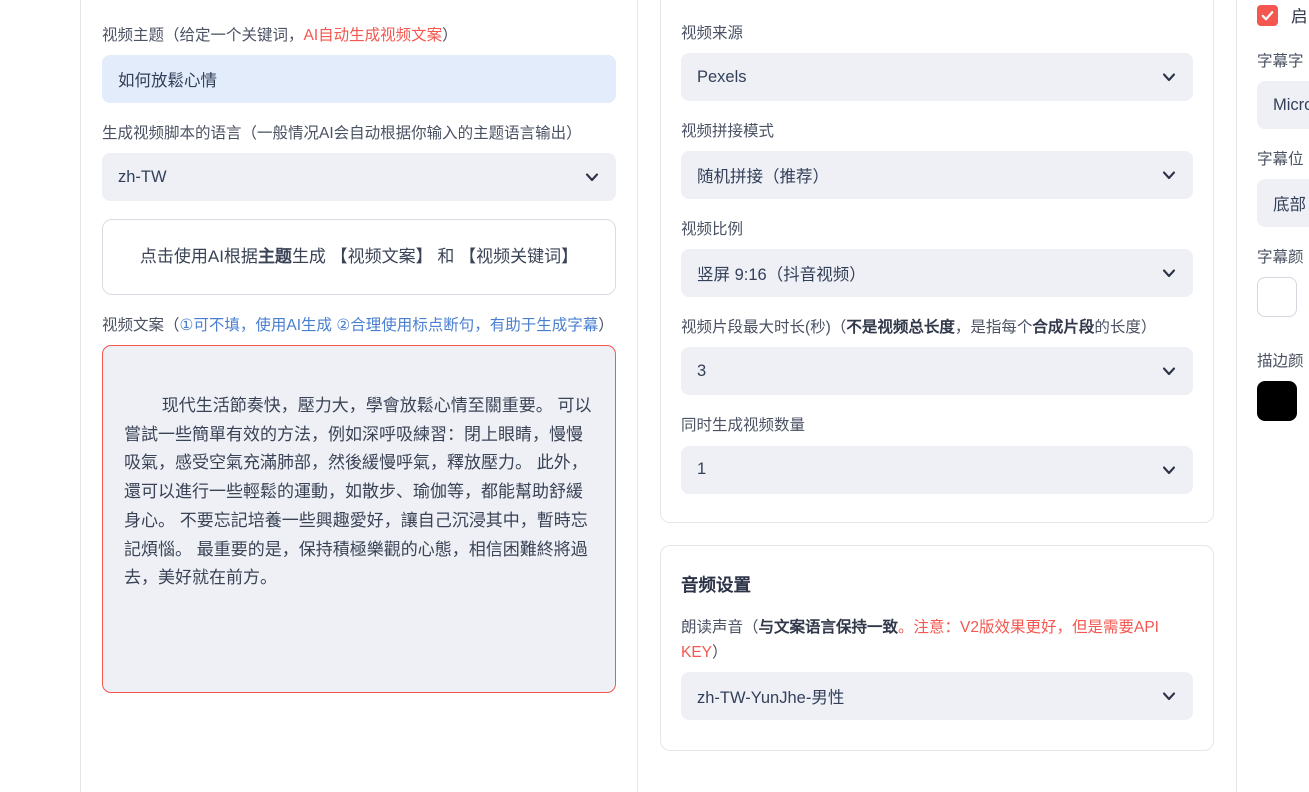 The width and height of the screenshot is (1309, 792). I want to click on subtitle-position-label: 字幕位, so click(1280, 160).